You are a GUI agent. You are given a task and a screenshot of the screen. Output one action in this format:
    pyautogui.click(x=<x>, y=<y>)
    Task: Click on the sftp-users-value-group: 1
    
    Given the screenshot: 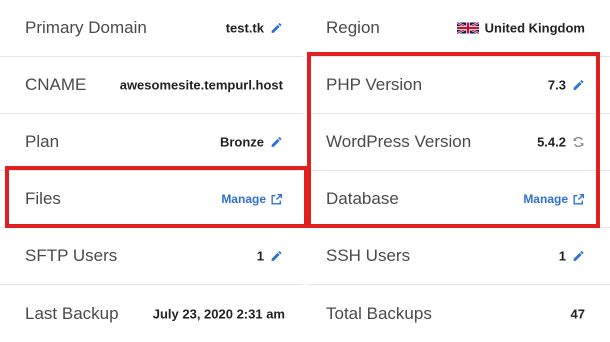 What is the action you would take?
    pyautogui.click(x=270, y=256)
    